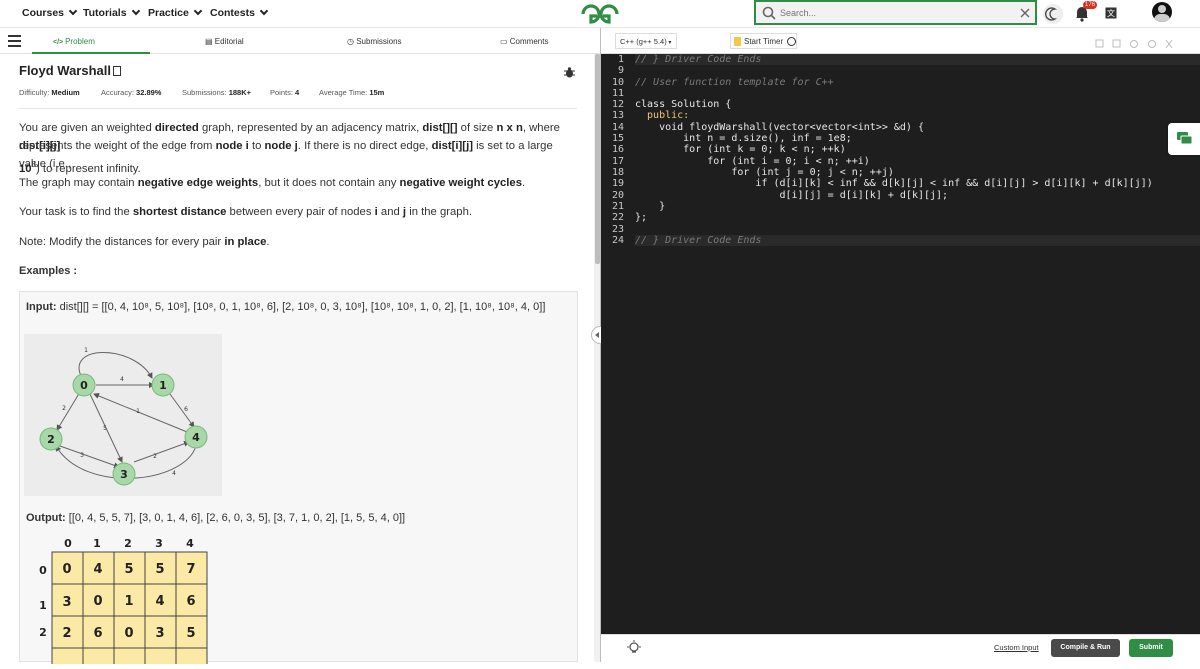 This screenshot has height=669, width=1200. What do you see at coordinates (1169, 44) in the screenshot?
I see `fullscreen-icon` at bounding box center [1169, 44].